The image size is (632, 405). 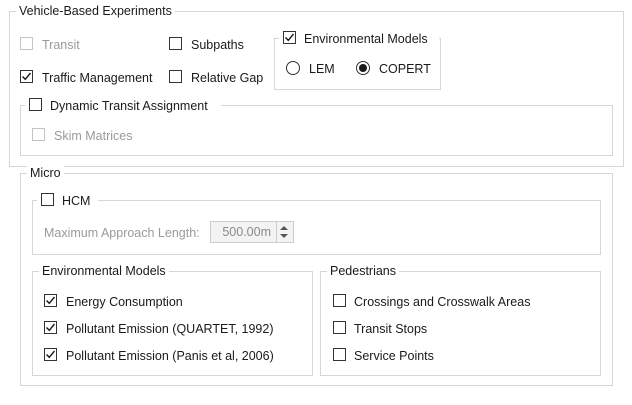 I want to click on max-approach-length-spinbox: 500.00m, so click(x=252, y=232).